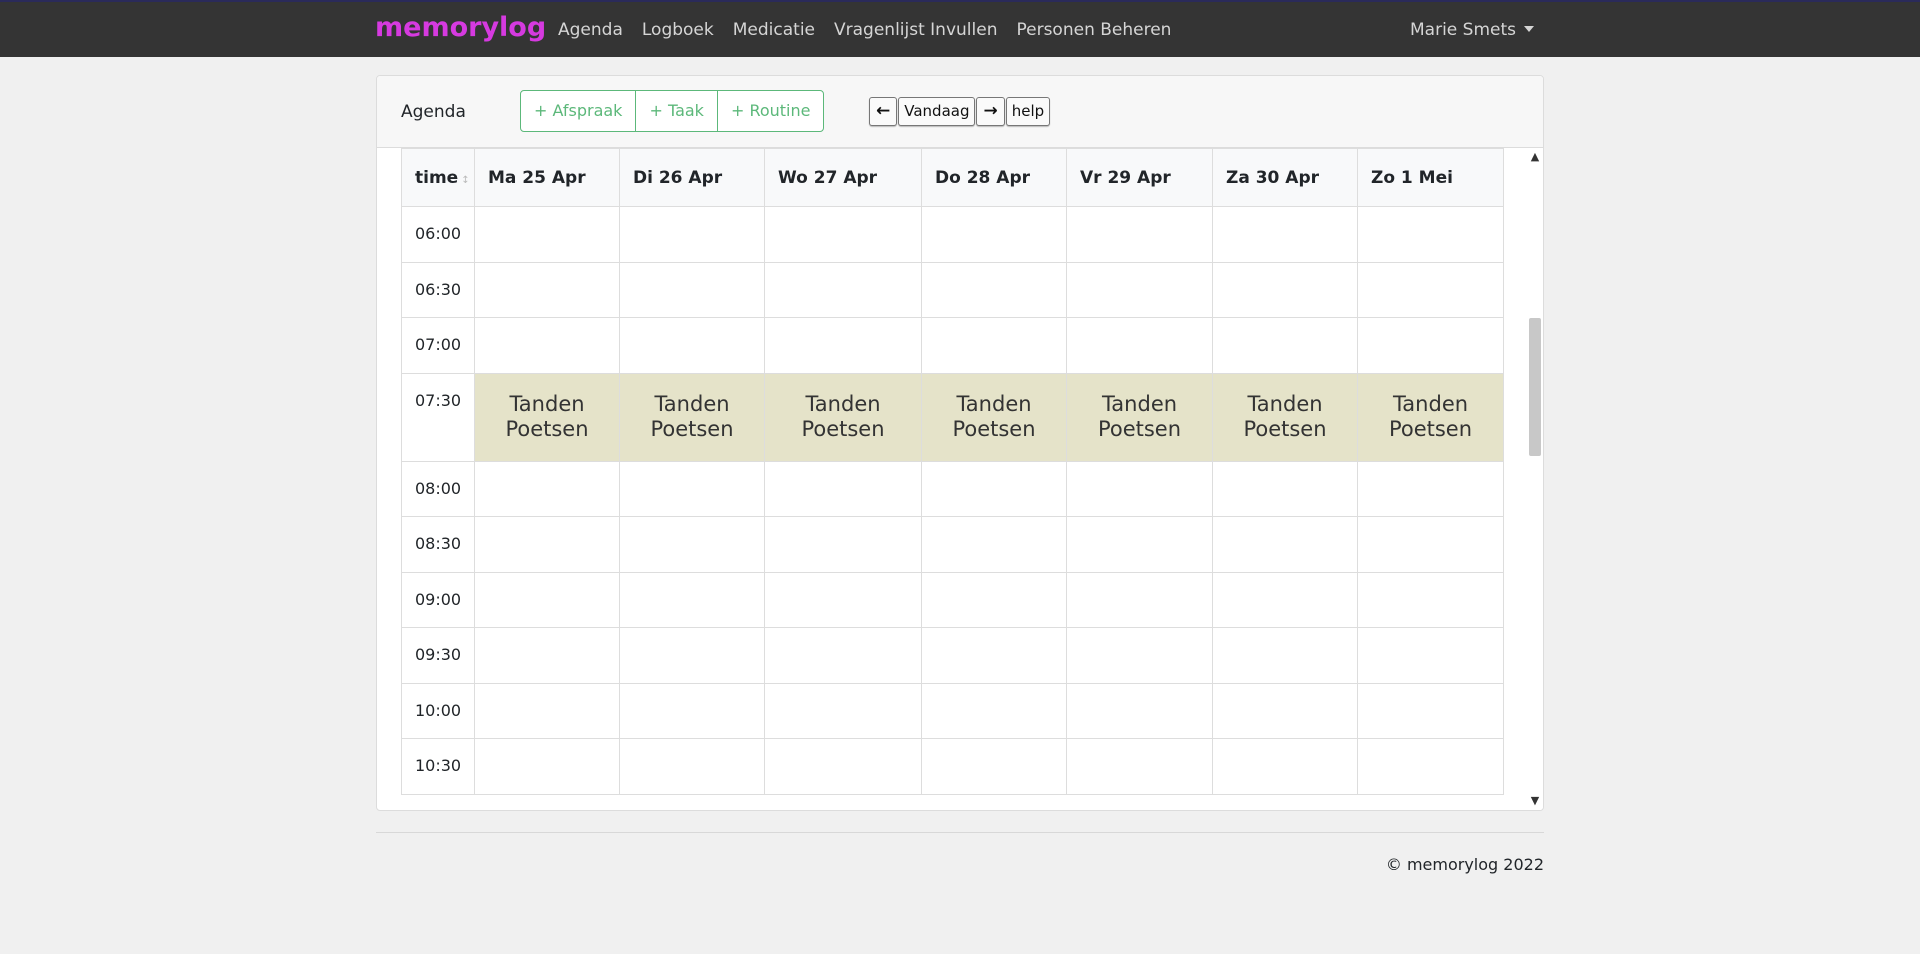 This screenshot has width=1920, height=954. I want to click on time-slot-row: 06:00, so click(952, 234).